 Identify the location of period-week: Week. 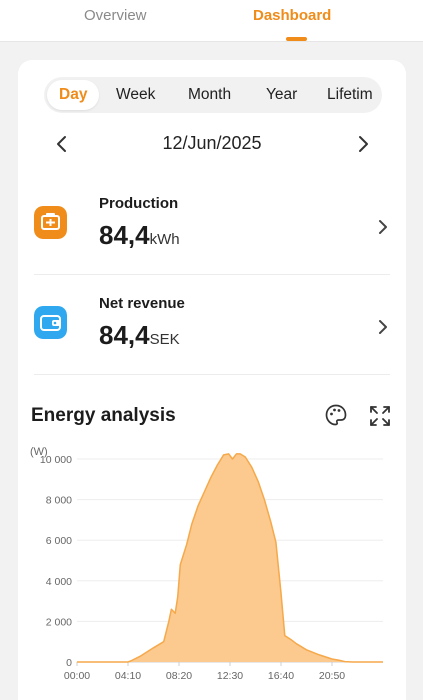
(135, 95).